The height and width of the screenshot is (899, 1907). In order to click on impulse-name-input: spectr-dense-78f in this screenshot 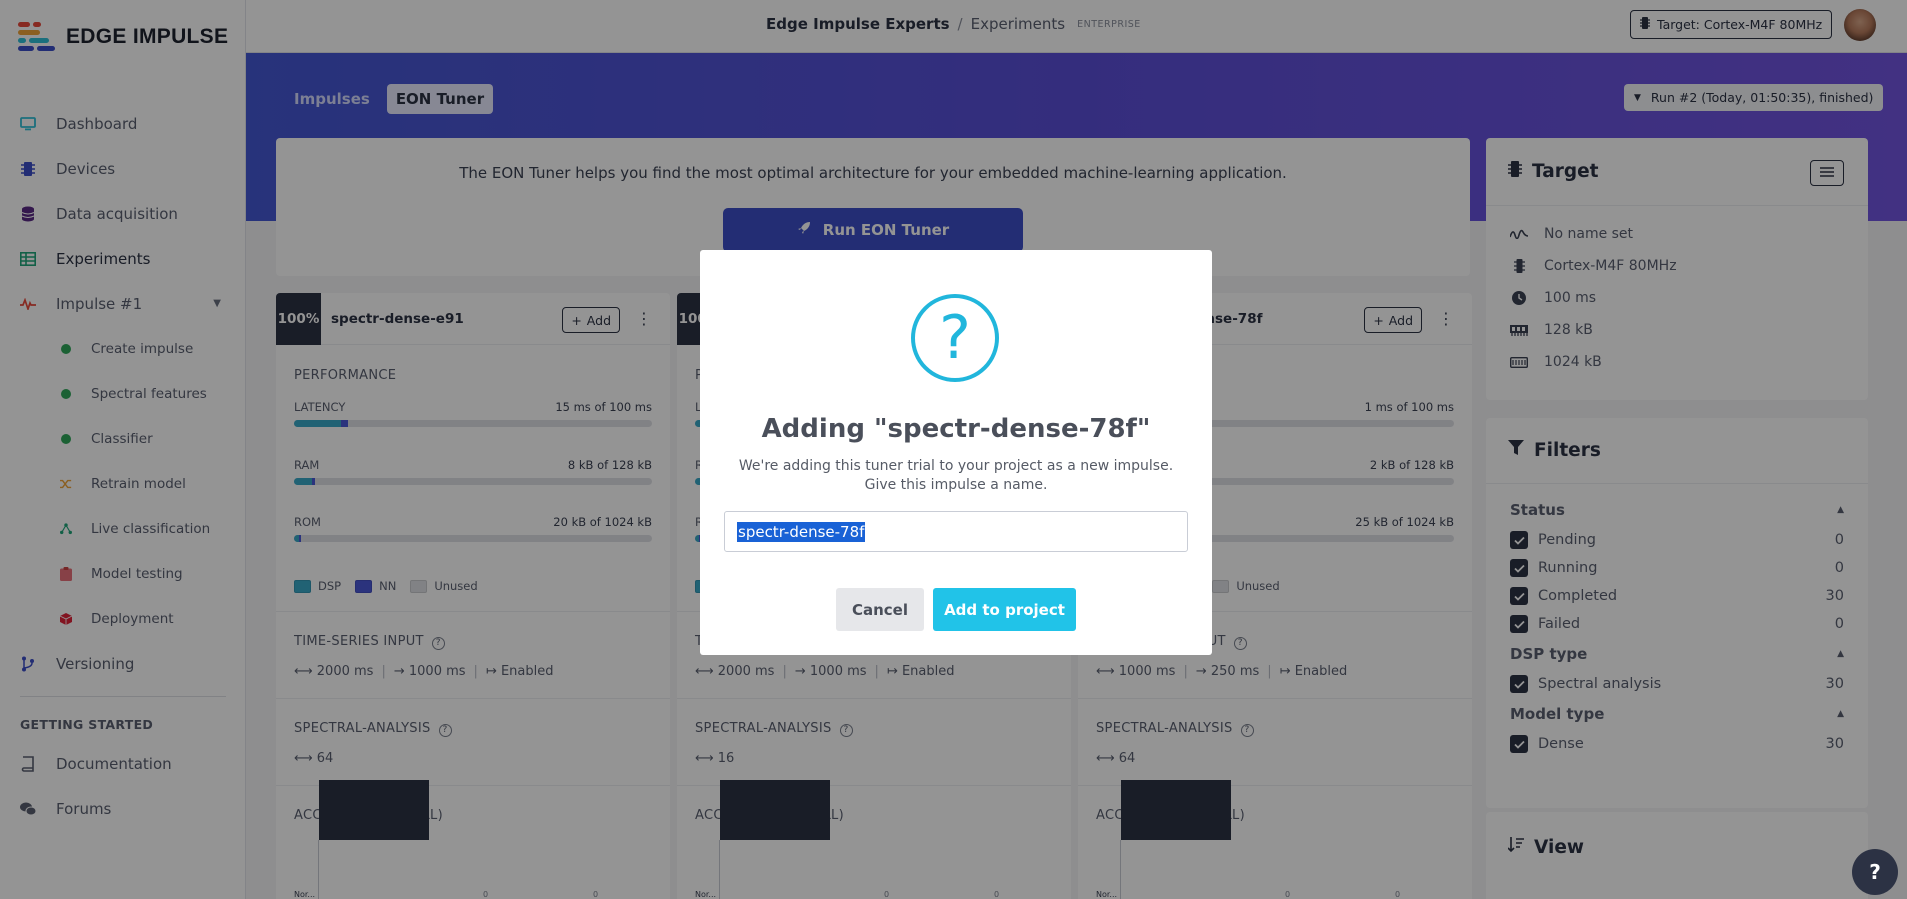, I will do `click(956, 531)`.